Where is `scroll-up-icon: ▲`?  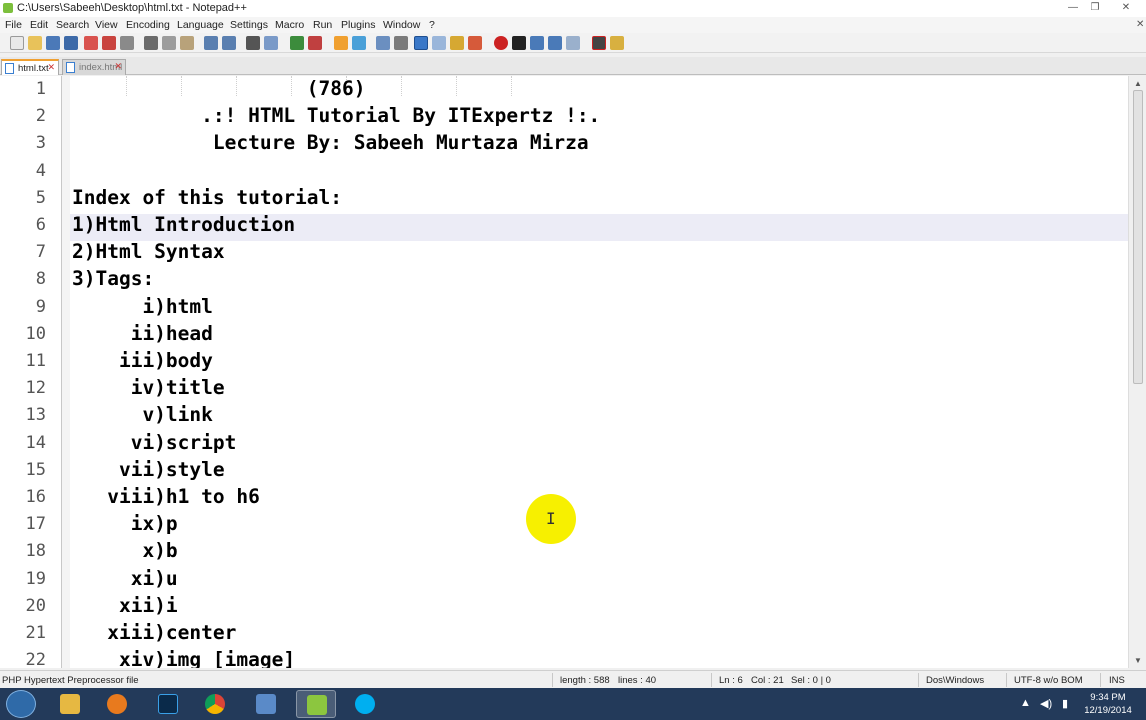
scroll-up-icon: ▲ is located at coordinates (1138, 83).